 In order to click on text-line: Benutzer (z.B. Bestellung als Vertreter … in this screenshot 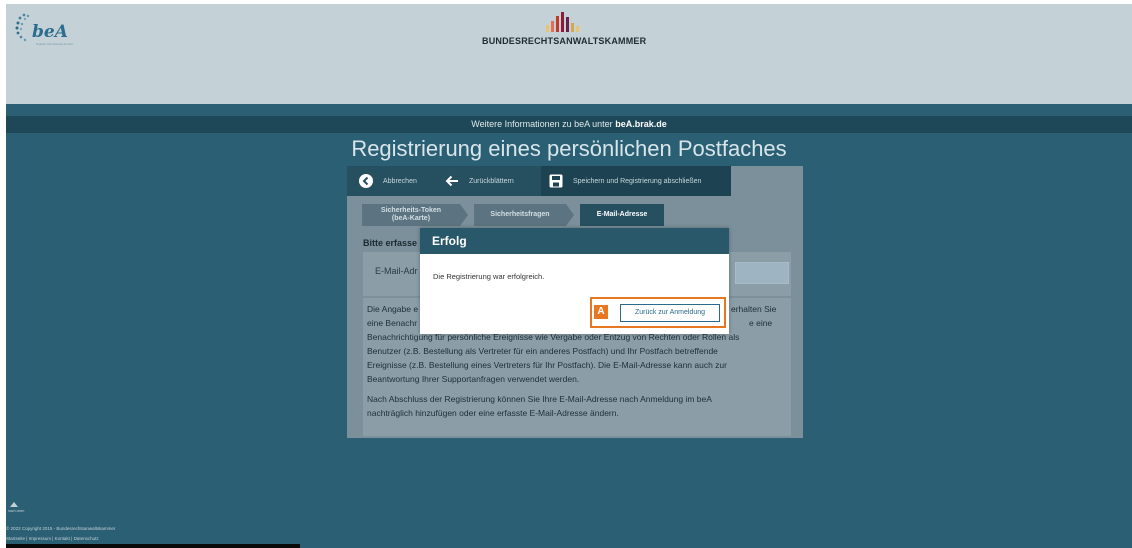, I will do `click(542, 351)`.